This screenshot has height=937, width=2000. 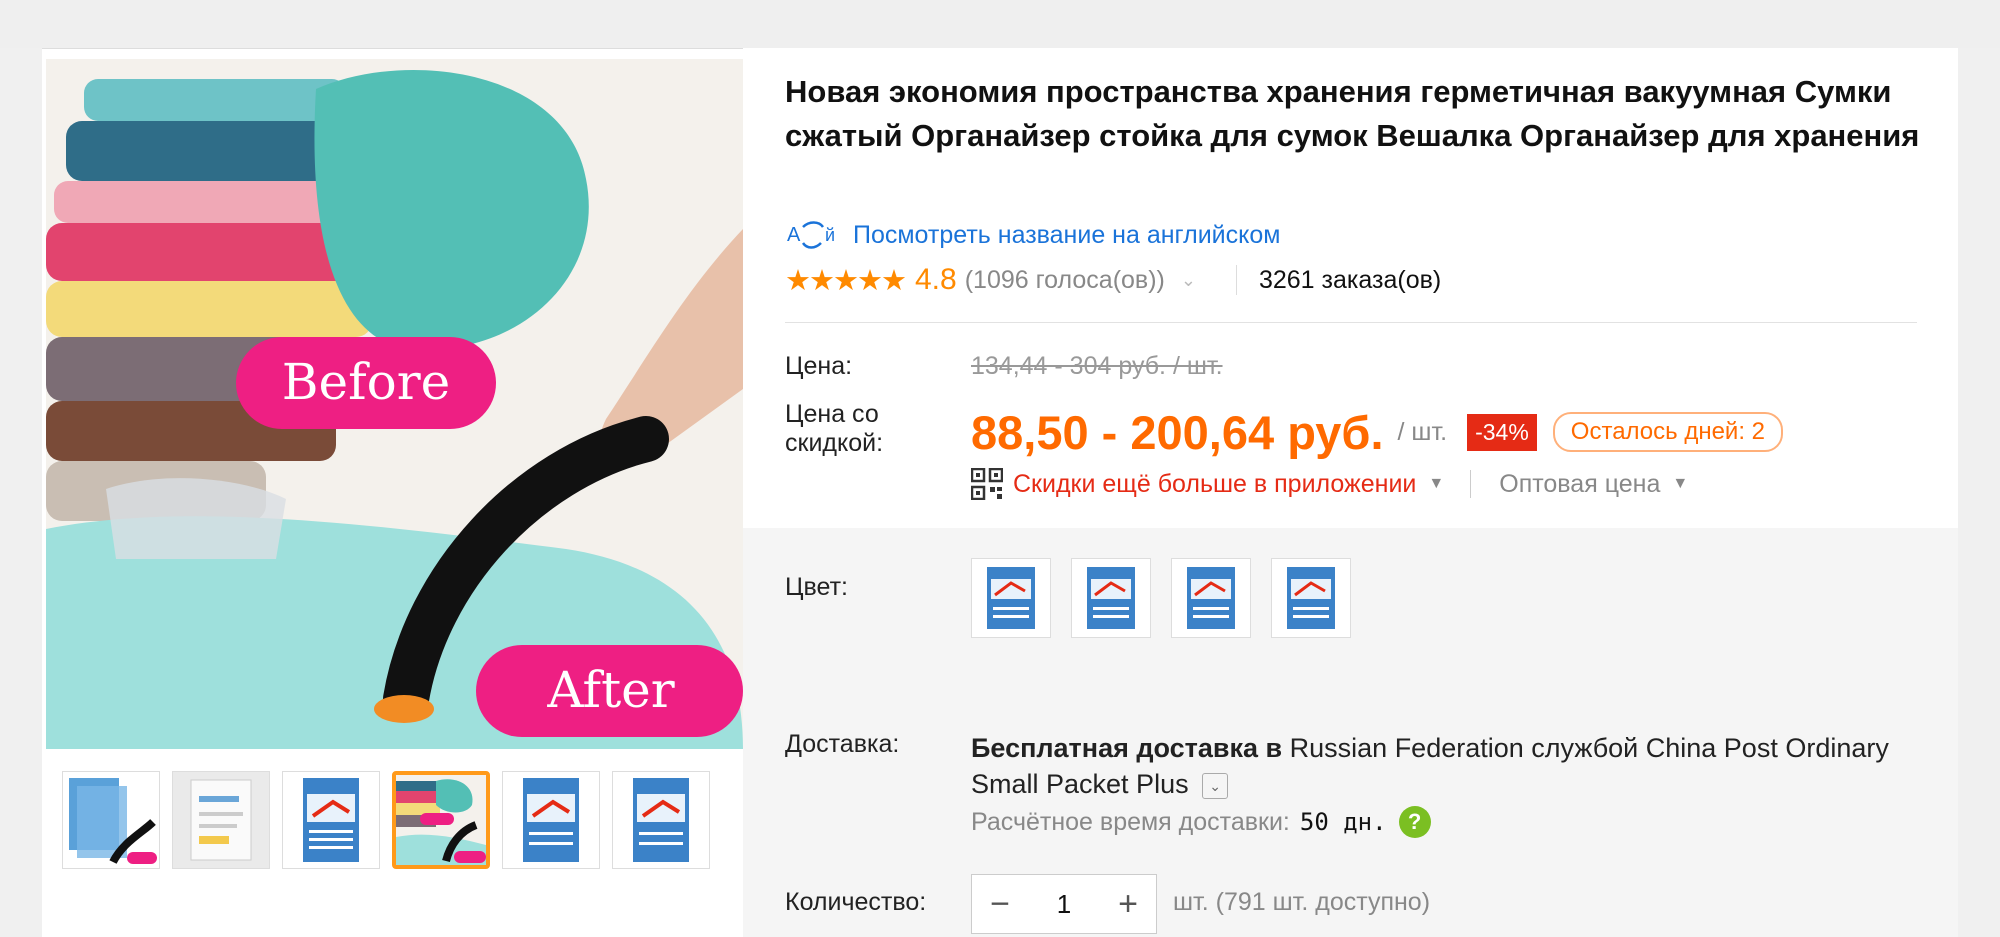 I want to click on price-label: Цена:, so click(x=819, y=366).